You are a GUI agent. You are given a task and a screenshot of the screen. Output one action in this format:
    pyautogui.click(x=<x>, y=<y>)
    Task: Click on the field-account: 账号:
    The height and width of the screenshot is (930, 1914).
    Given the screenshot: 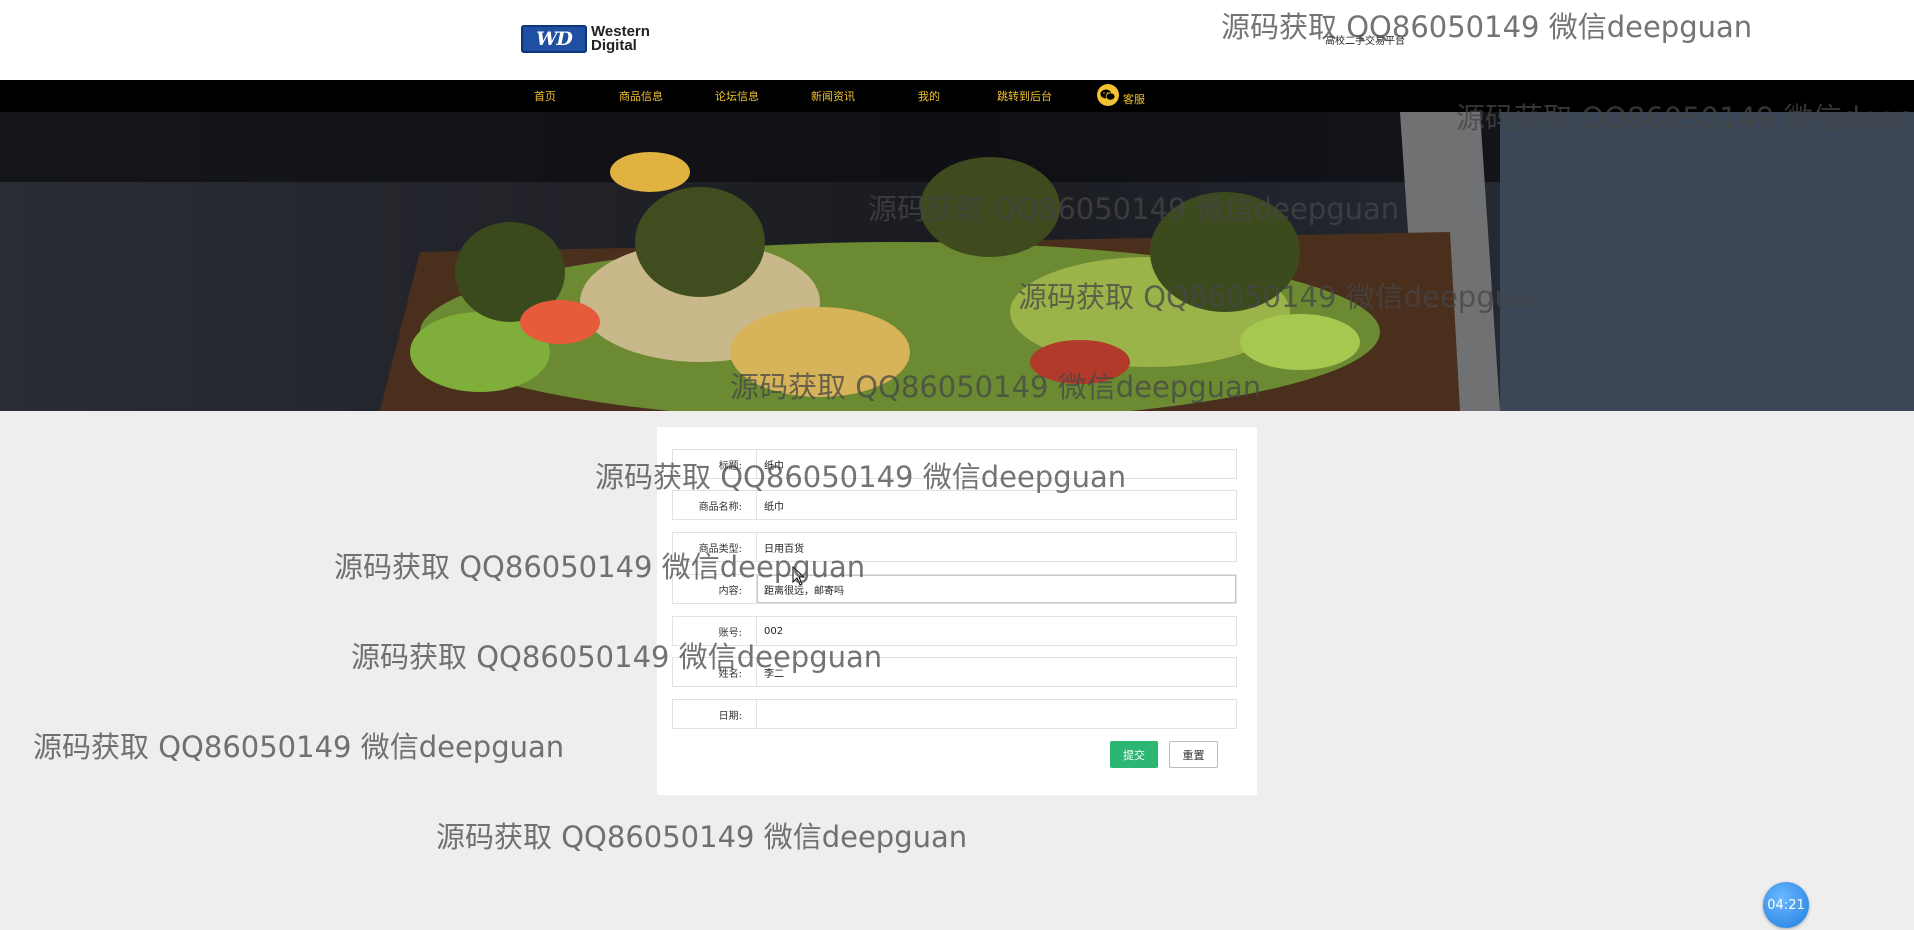 What is the action you would take?
    pyautogui.click(x=954, y=631)
    